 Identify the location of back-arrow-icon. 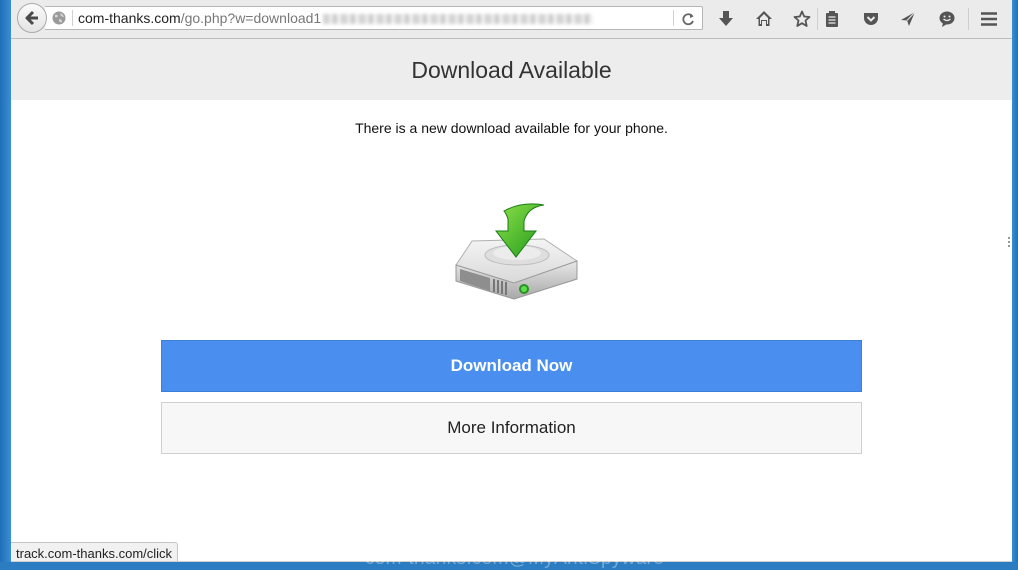
(31, 18).